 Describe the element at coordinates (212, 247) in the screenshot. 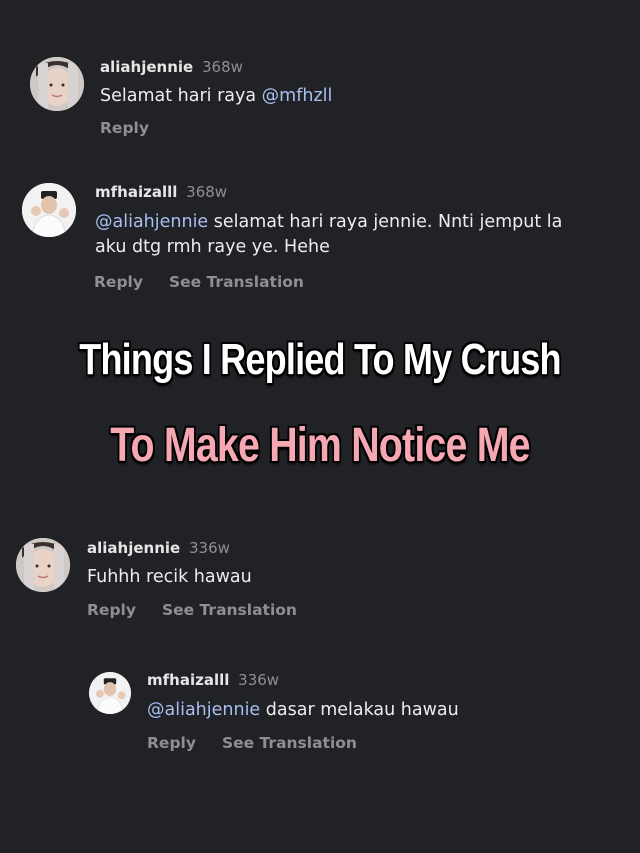

I see `comment-text-line2: aku dtg rmh raye ye. Hehe` at that location.